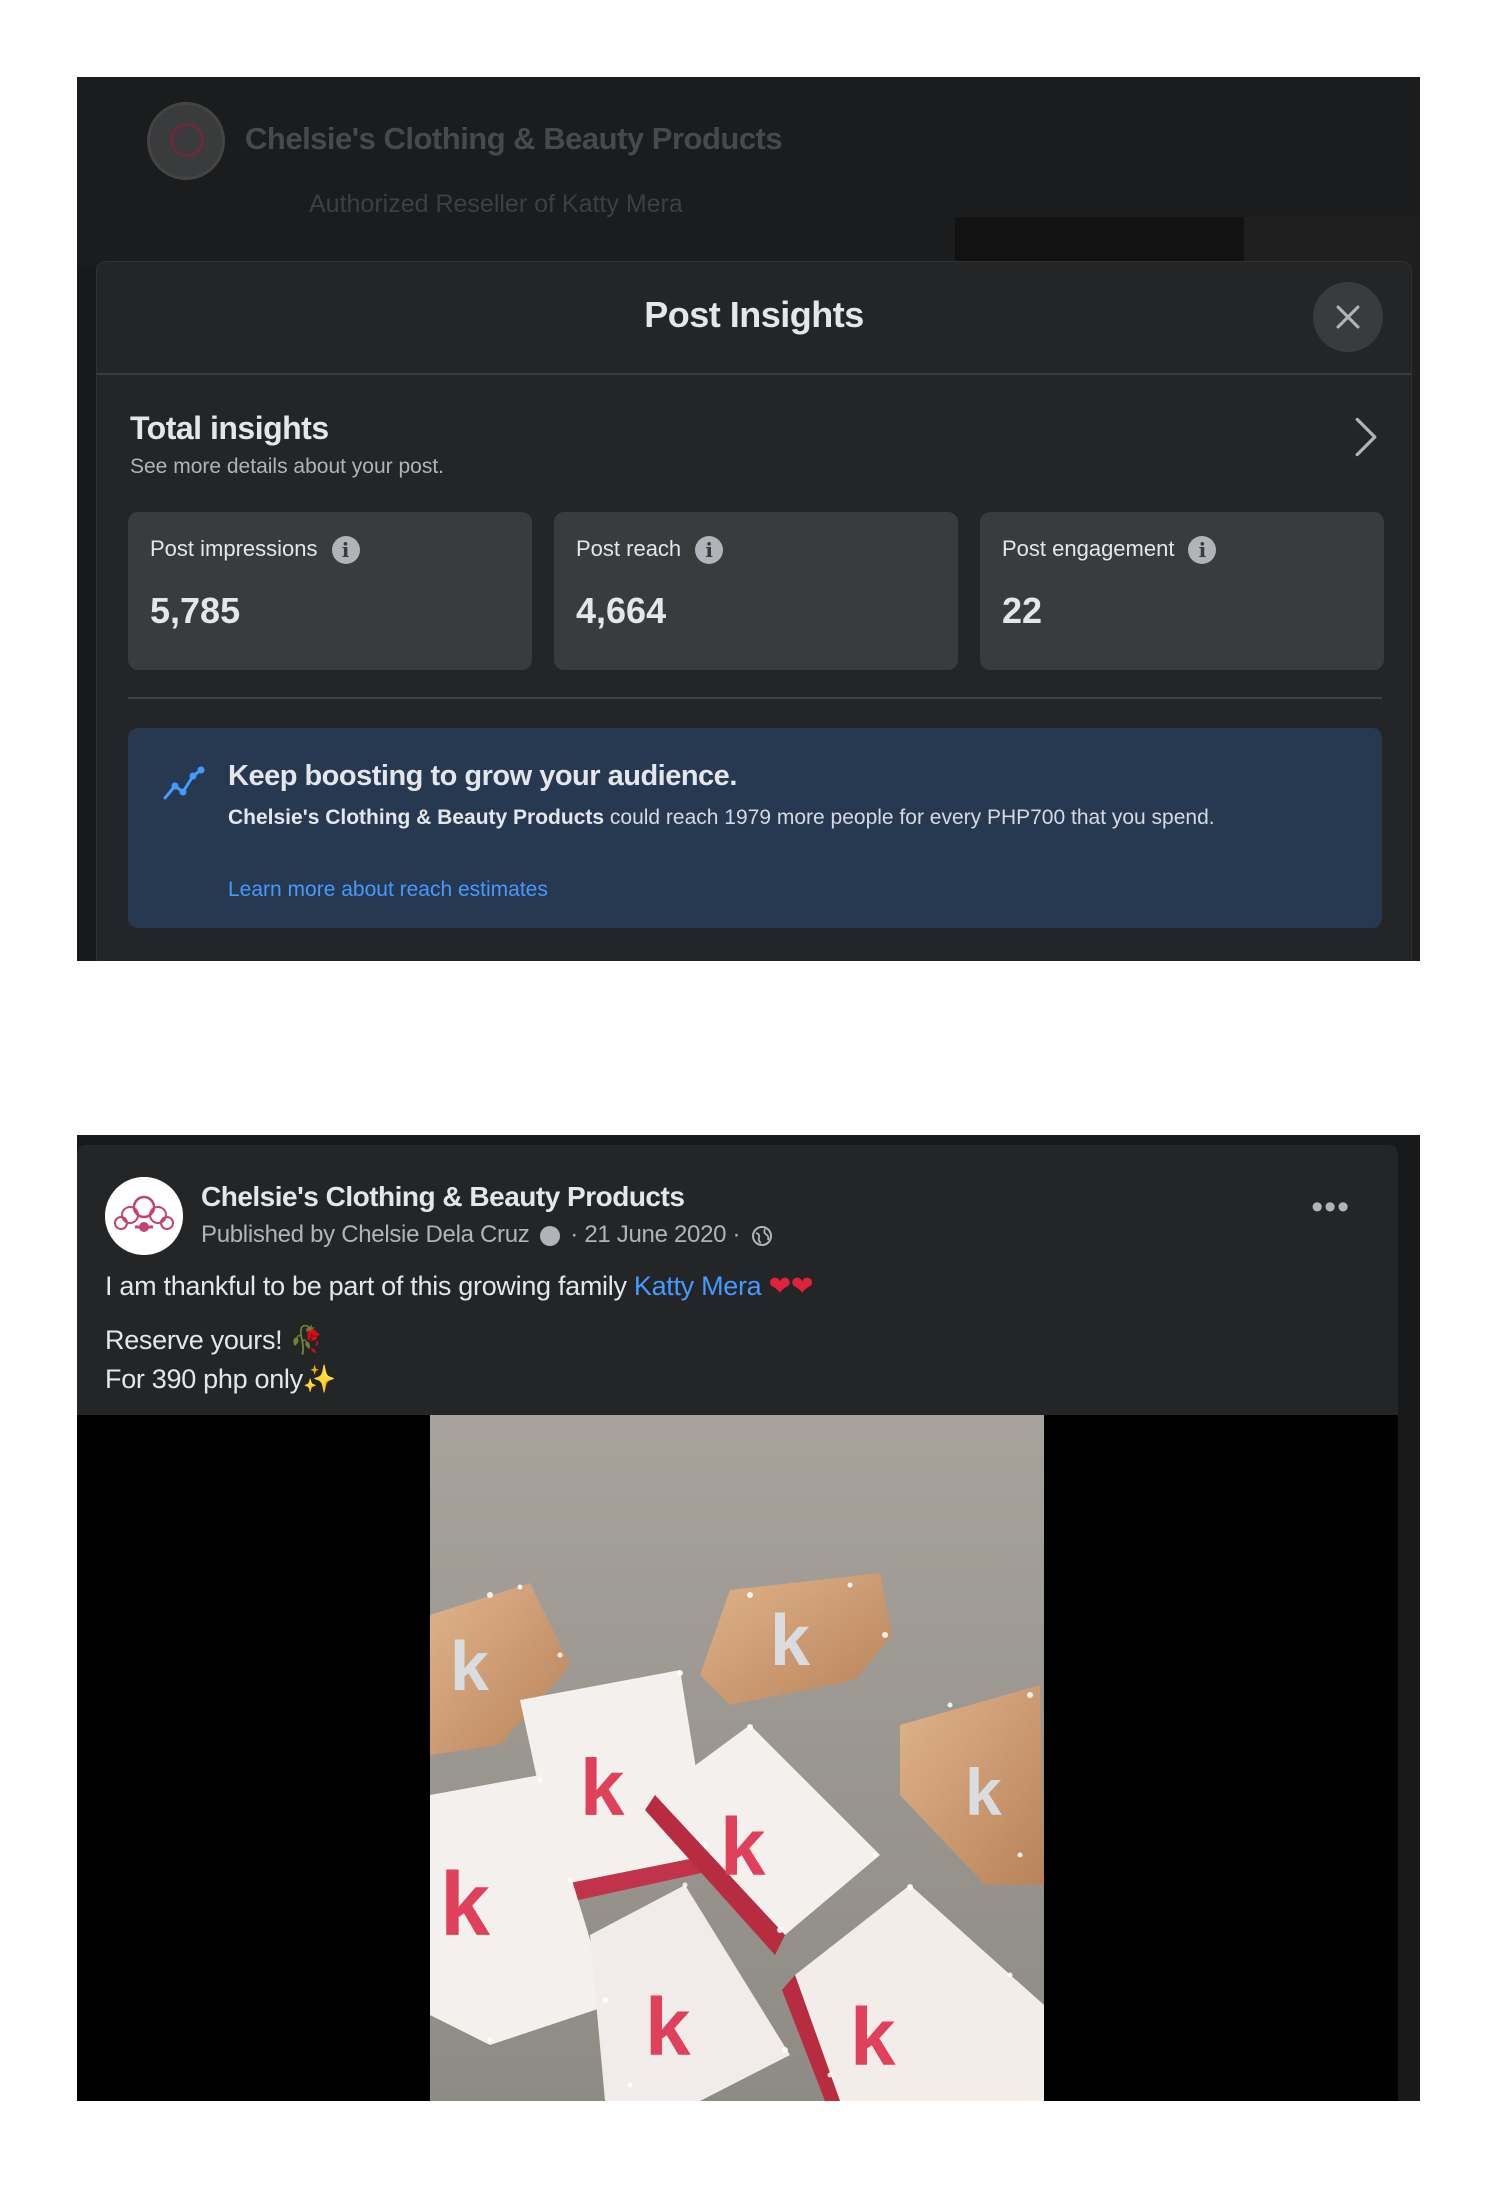  Describe the element at coordinates (698, 1286) in the screenshot. I see `mention-link: Katty Mera` at that location.